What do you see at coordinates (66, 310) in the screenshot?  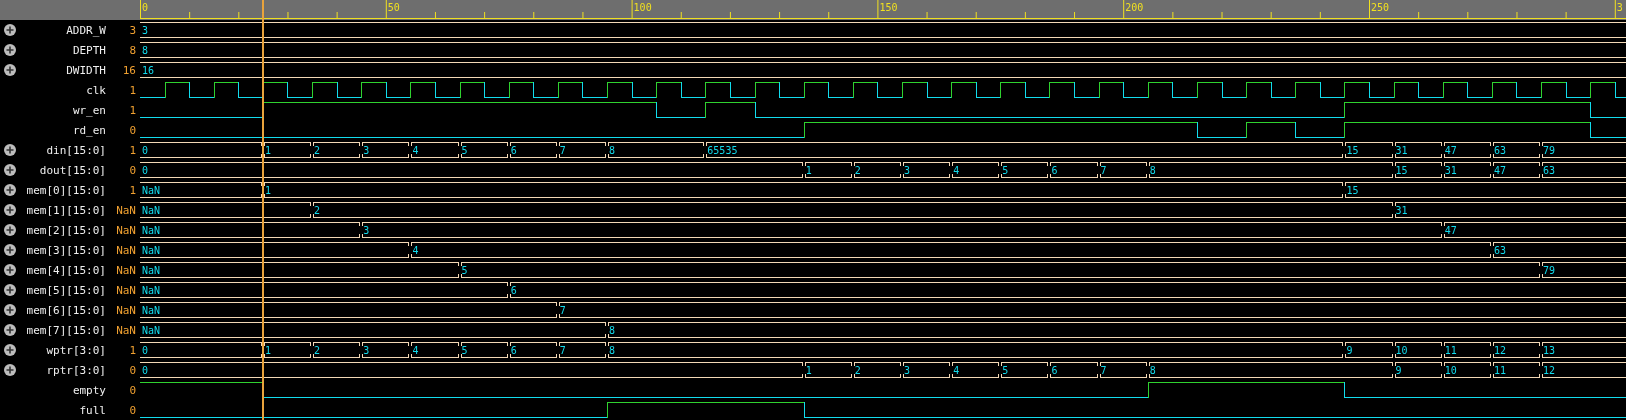 I see `signal-name: mem[6][15:0]` at bounding box center [66, 310].